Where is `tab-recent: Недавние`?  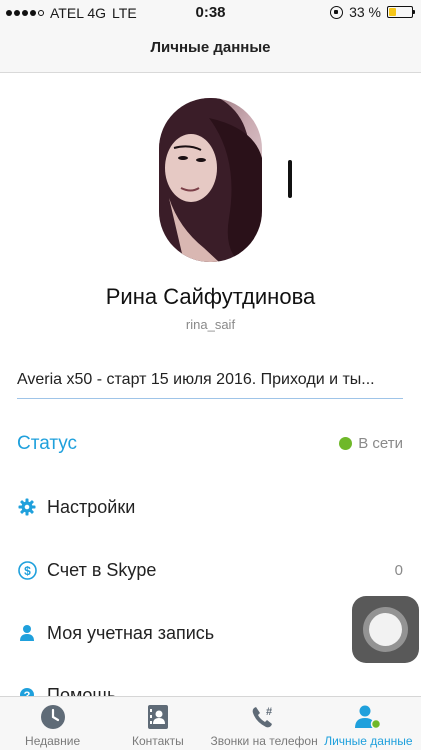
tab-recent: Недавние is located at coordinates (52, 723).